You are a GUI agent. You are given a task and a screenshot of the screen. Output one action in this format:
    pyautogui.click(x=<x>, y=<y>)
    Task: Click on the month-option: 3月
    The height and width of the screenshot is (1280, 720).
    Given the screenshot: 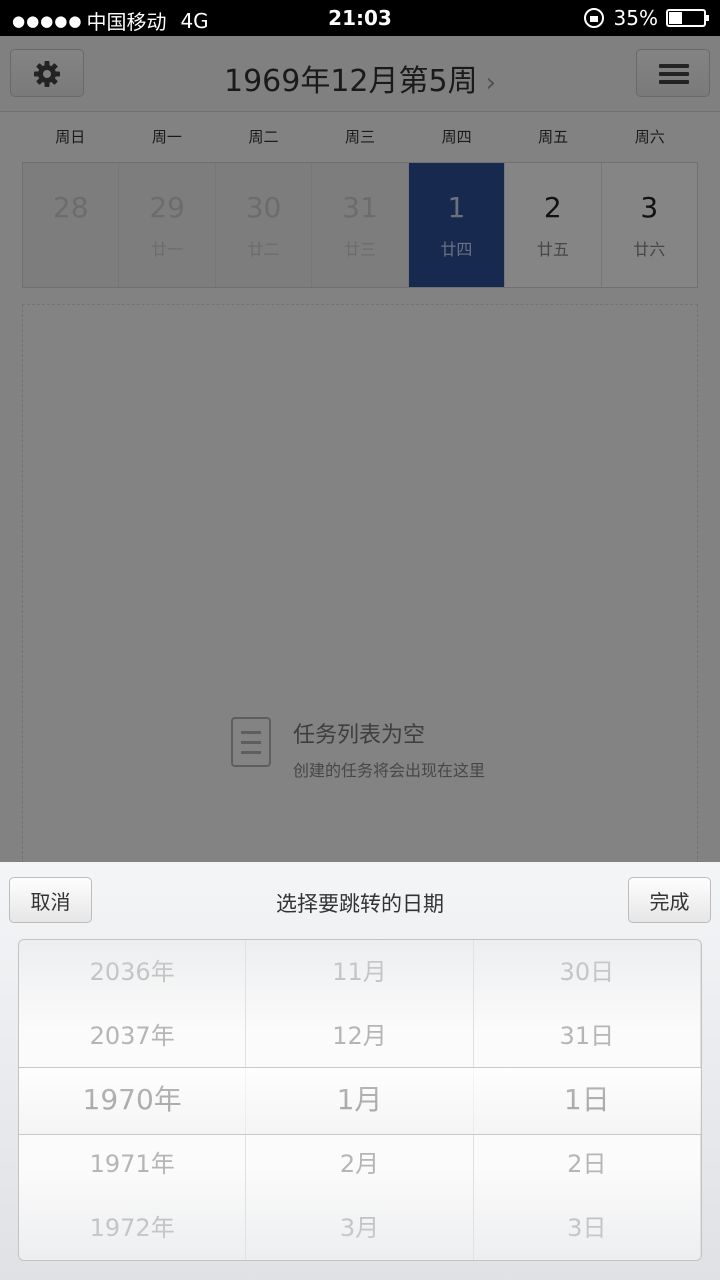 What is the action you would take?
    pyautogui.click(x=359, y=1228)
    